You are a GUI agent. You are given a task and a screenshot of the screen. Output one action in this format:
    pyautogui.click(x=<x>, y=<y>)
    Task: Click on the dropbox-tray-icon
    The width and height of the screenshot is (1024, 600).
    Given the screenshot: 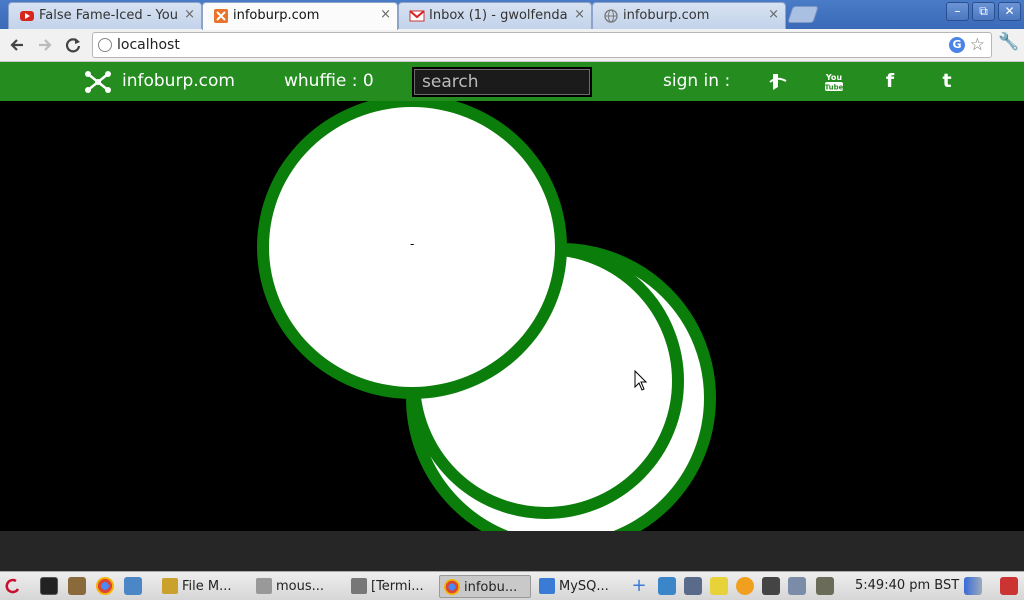 What is the action you would take?
    pyautogui.click(x=667, y=586)
    